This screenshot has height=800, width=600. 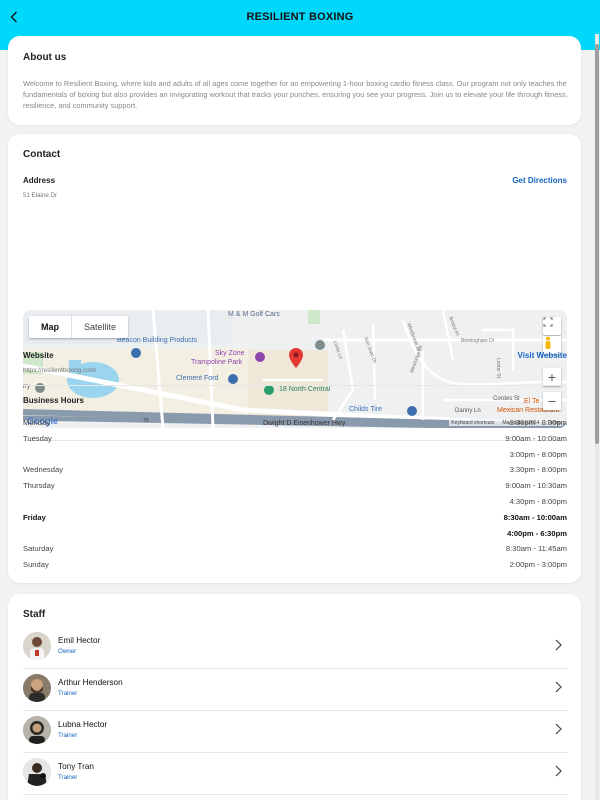 What do you see at coordinates (37, 438) in the screenshot?
I see `hours-day: Tuesday` at bounding box center [37, 438].